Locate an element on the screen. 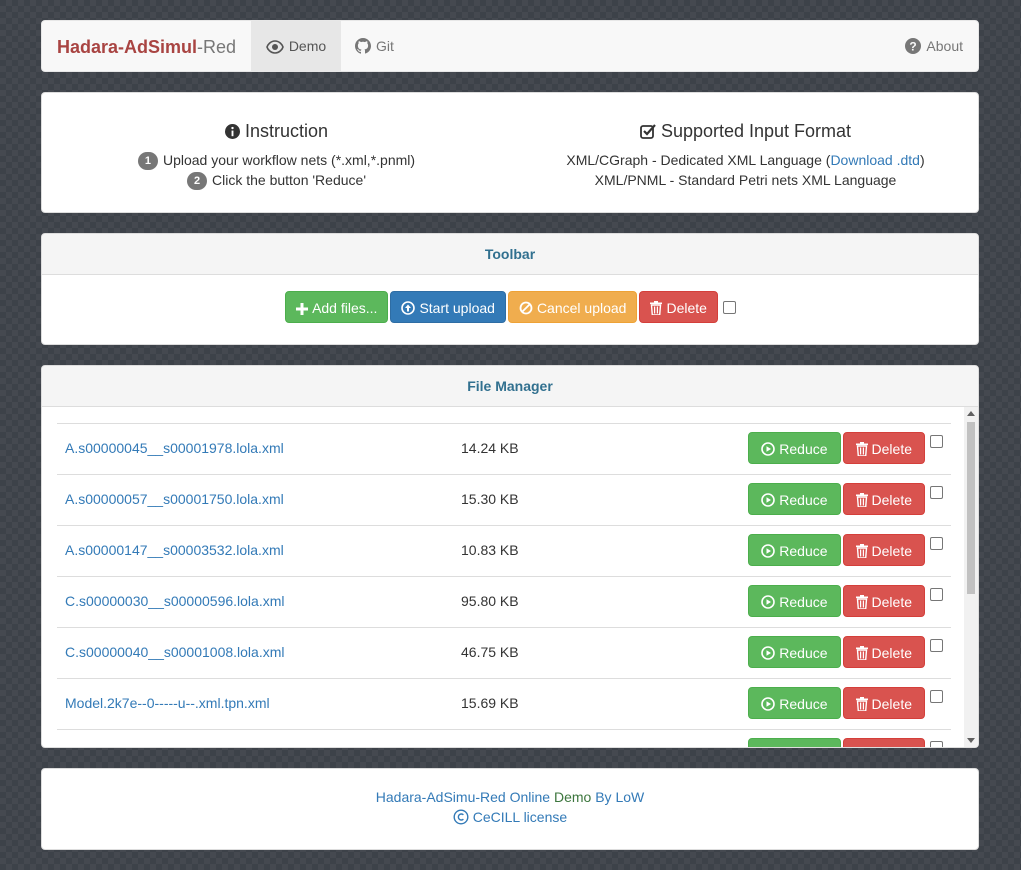 The height and width of the screenshot is (870, 1021). navbar: Hadara-AdSimul-Red Demo Git ? About is located at coordinates (510, 46).